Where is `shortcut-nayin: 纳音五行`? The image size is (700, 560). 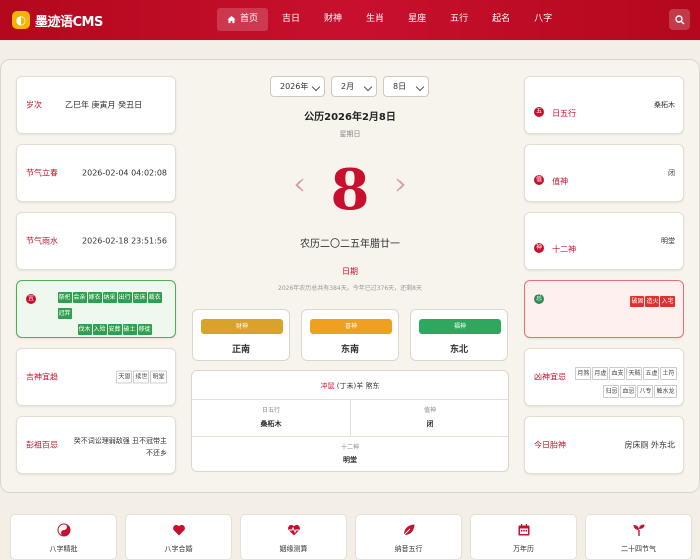 shortcut-nayin: 纳音五行 is located at coordinates (408, 537).